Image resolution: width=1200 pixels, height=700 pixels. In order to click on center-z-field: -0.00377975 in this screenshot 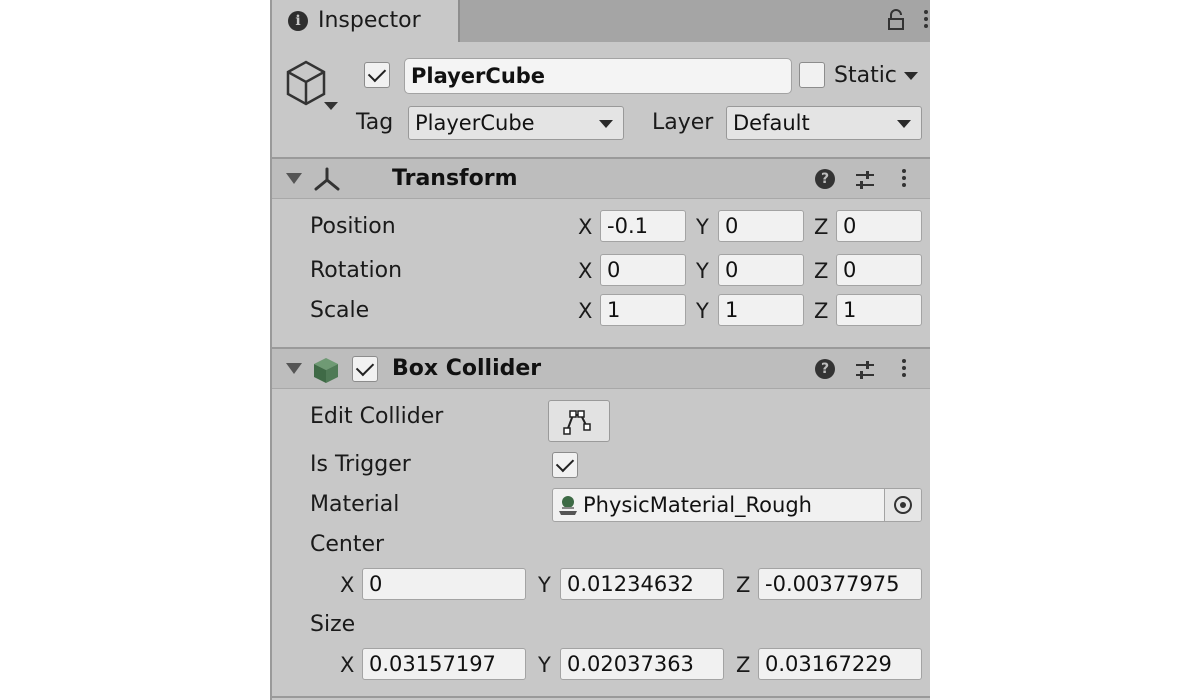, I will do `click(840, 584)`.